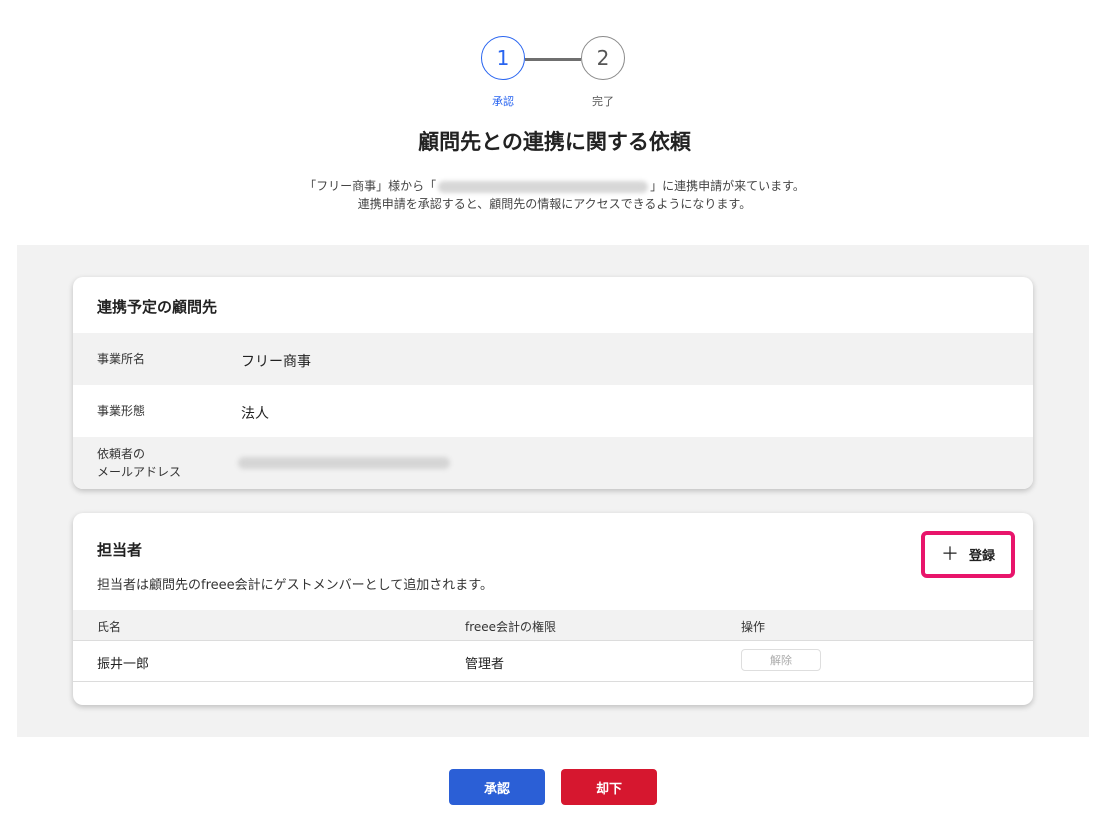 The image size is (1109, 824). What do you see at coordinates (344, 463) in the screenshot?
I see `redacted-email` at bounding box center [344, 463].